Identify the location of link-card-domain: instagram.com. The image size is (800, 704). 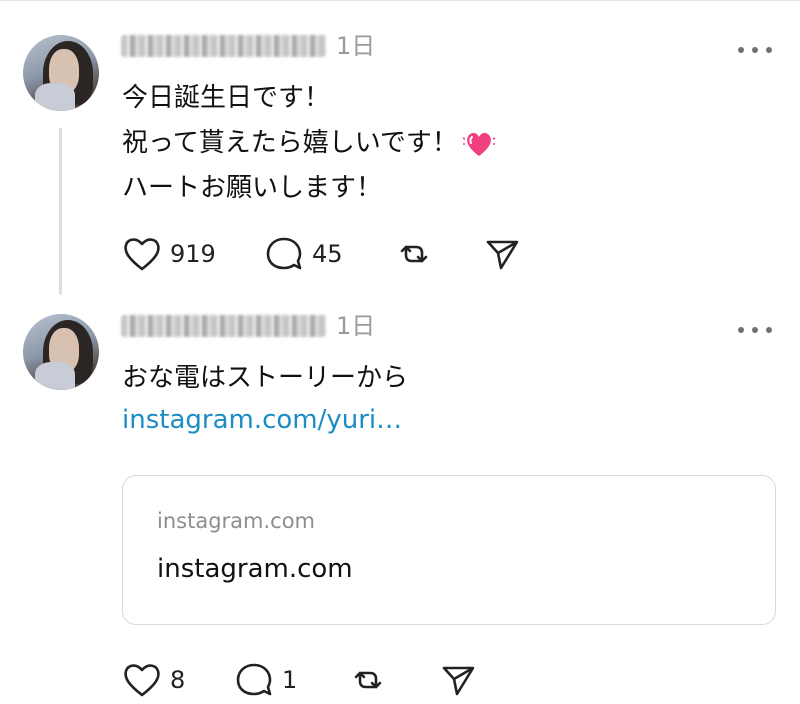
(236, 521).